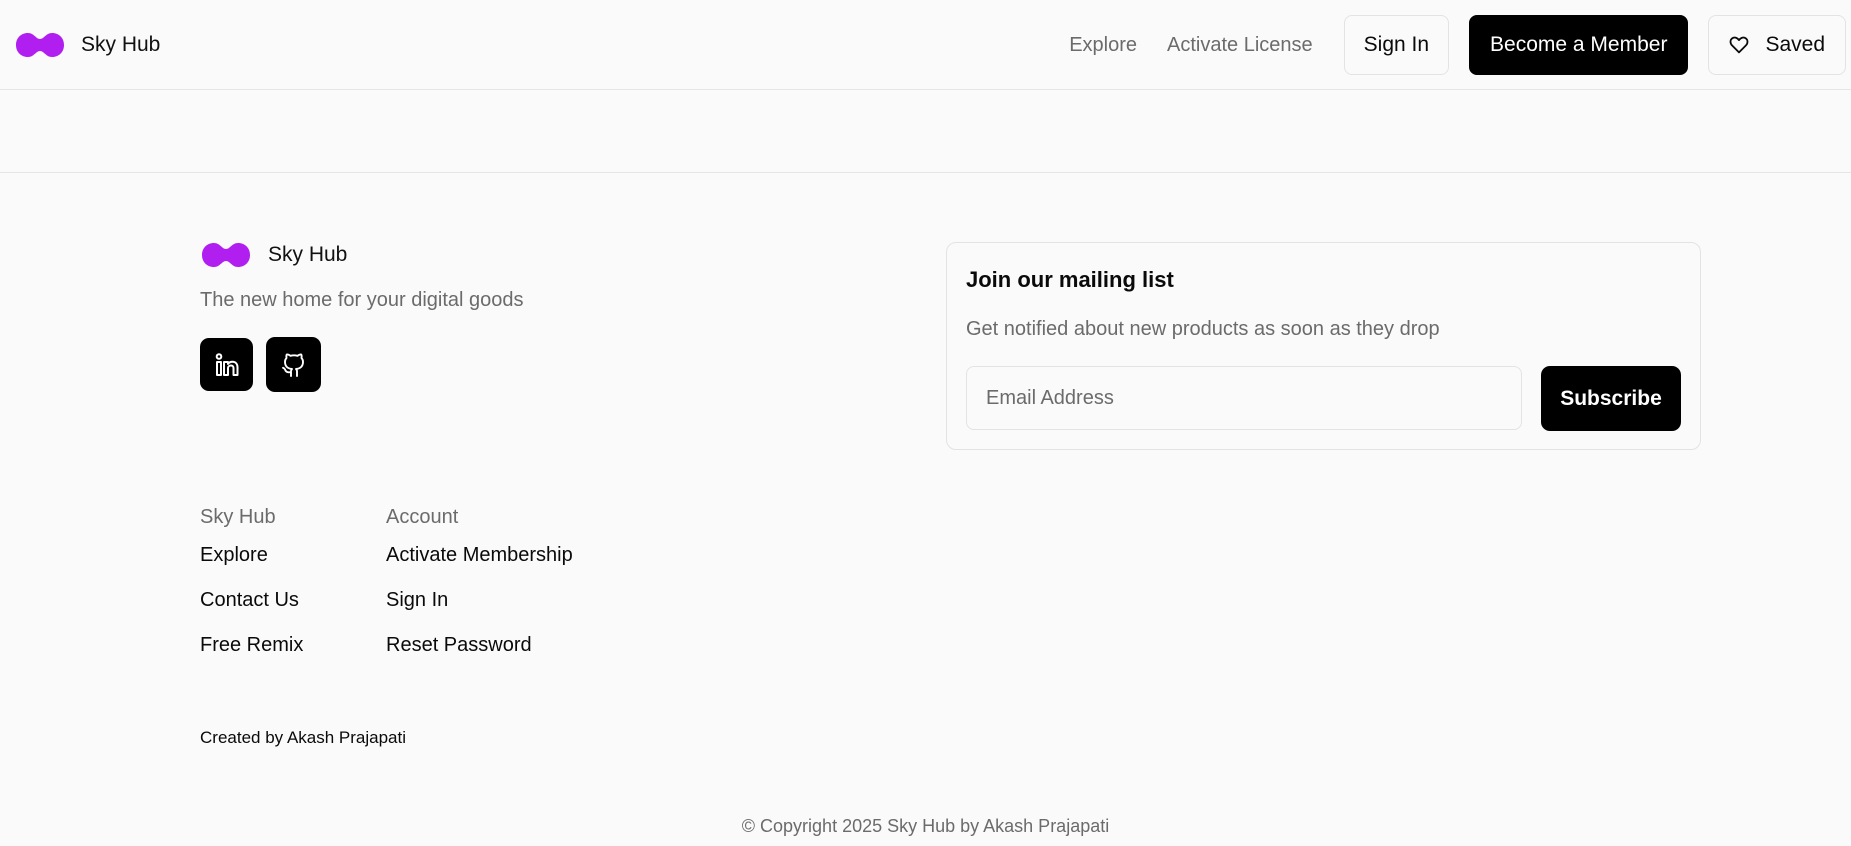  Describe the element at coordinates (251, 649) in the screenshot. I see `footer-link-free-remix: Free Remix` at that location.